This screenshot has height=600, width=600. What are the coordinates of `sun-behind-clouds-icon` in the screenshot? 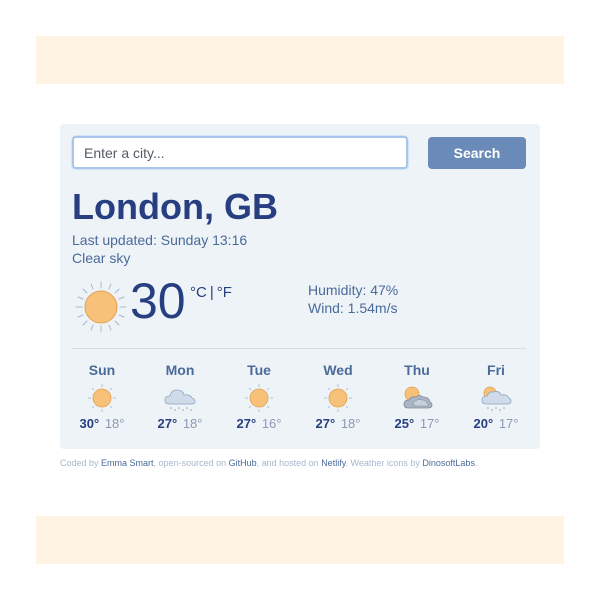 It's located at (418, 397).